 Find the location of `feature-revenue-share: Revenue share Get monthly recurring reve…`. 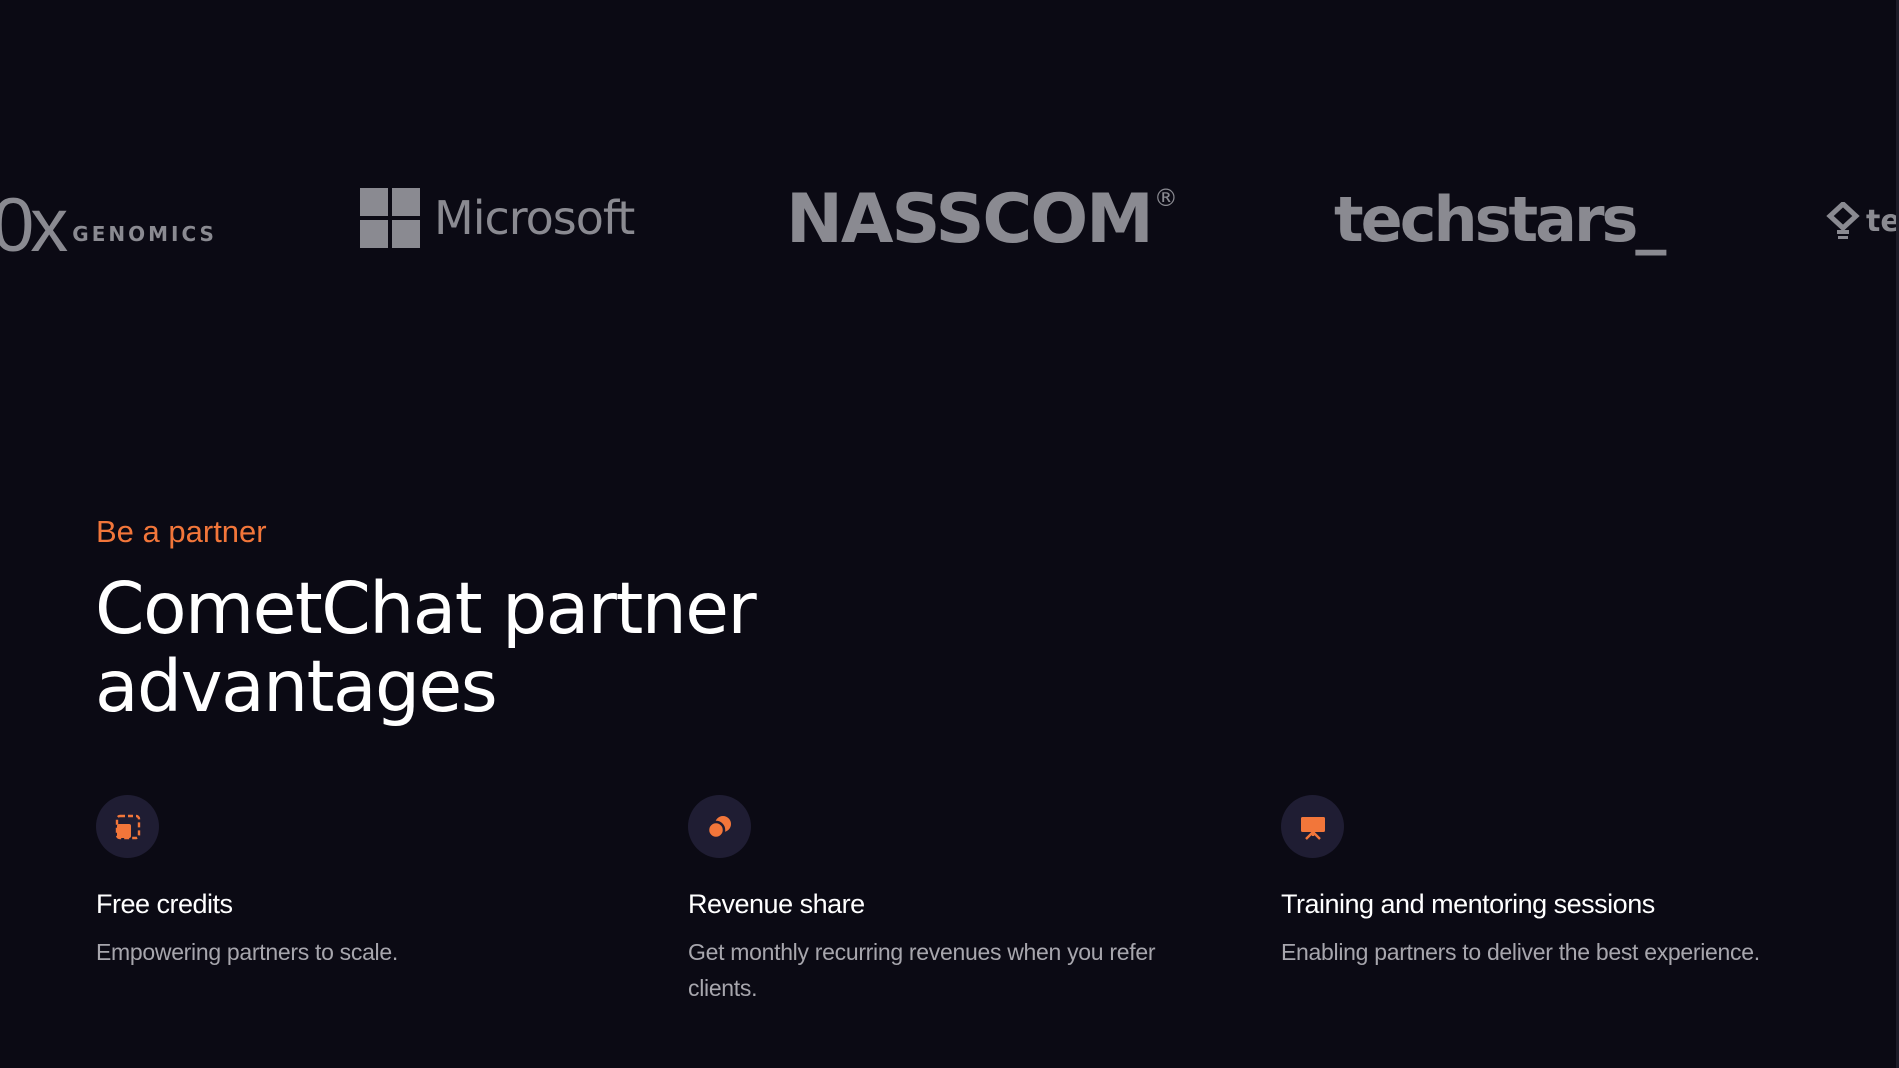

feature-revenue-share: Revenue share Get monthly recurring reve… is located at coordinates (958, 900).